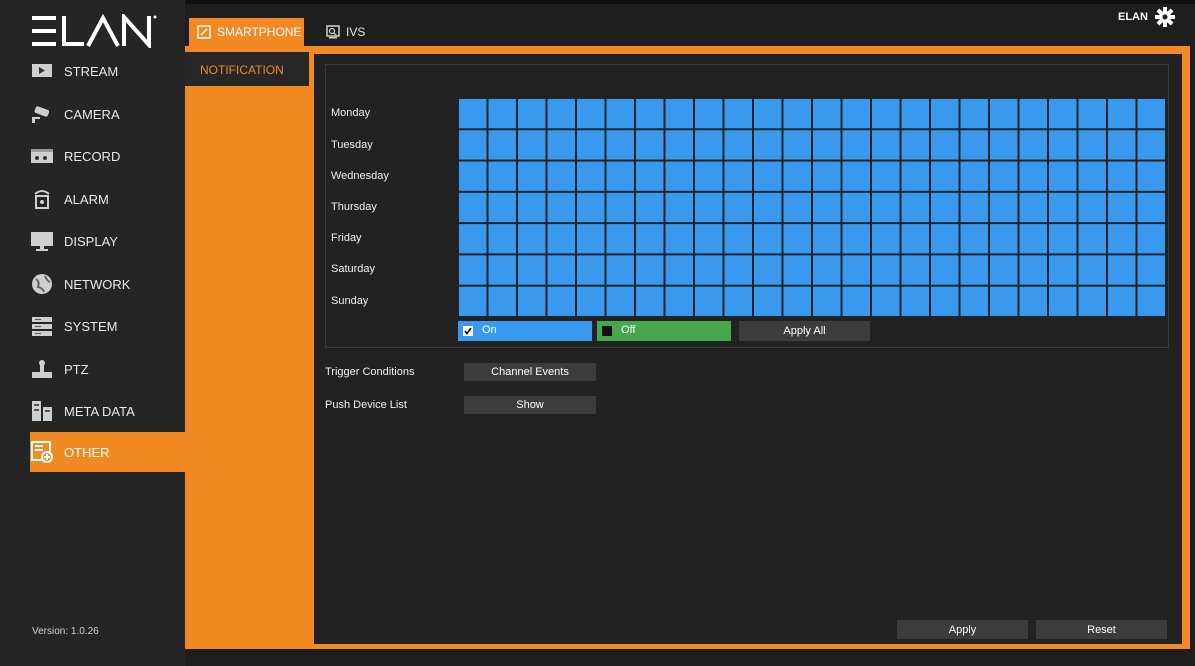 This screenshot has height=666, width=1195. Describe the element at coordinates (107, 369) in the screenshot. I see `sidebar-item-ptz: PTZ` at that location.